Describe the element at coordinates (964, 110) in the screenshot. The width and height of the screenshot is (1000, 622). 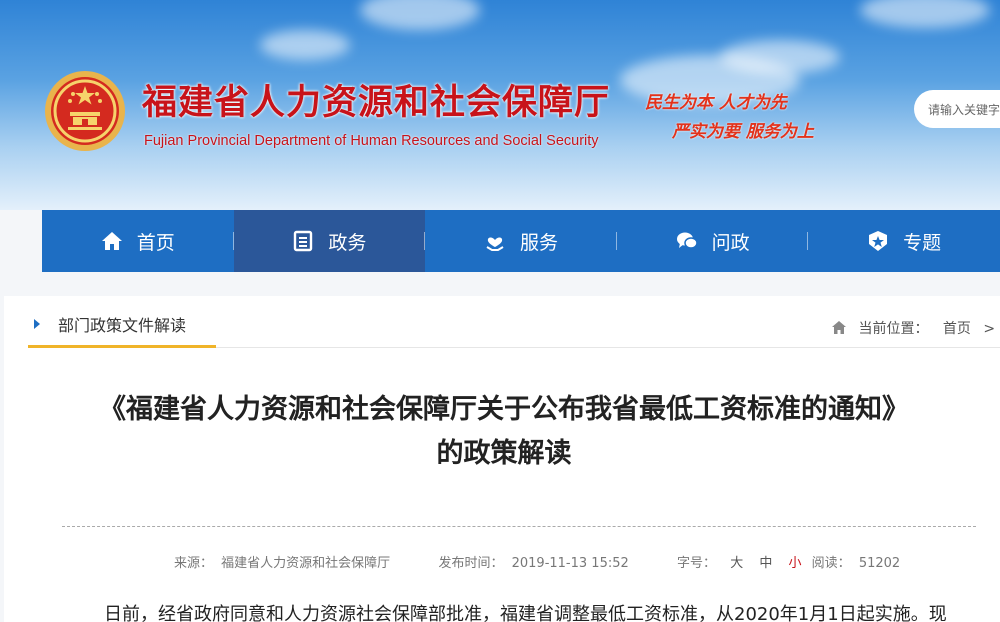
I see `search-placeholder: 请输入关键字` at that location.